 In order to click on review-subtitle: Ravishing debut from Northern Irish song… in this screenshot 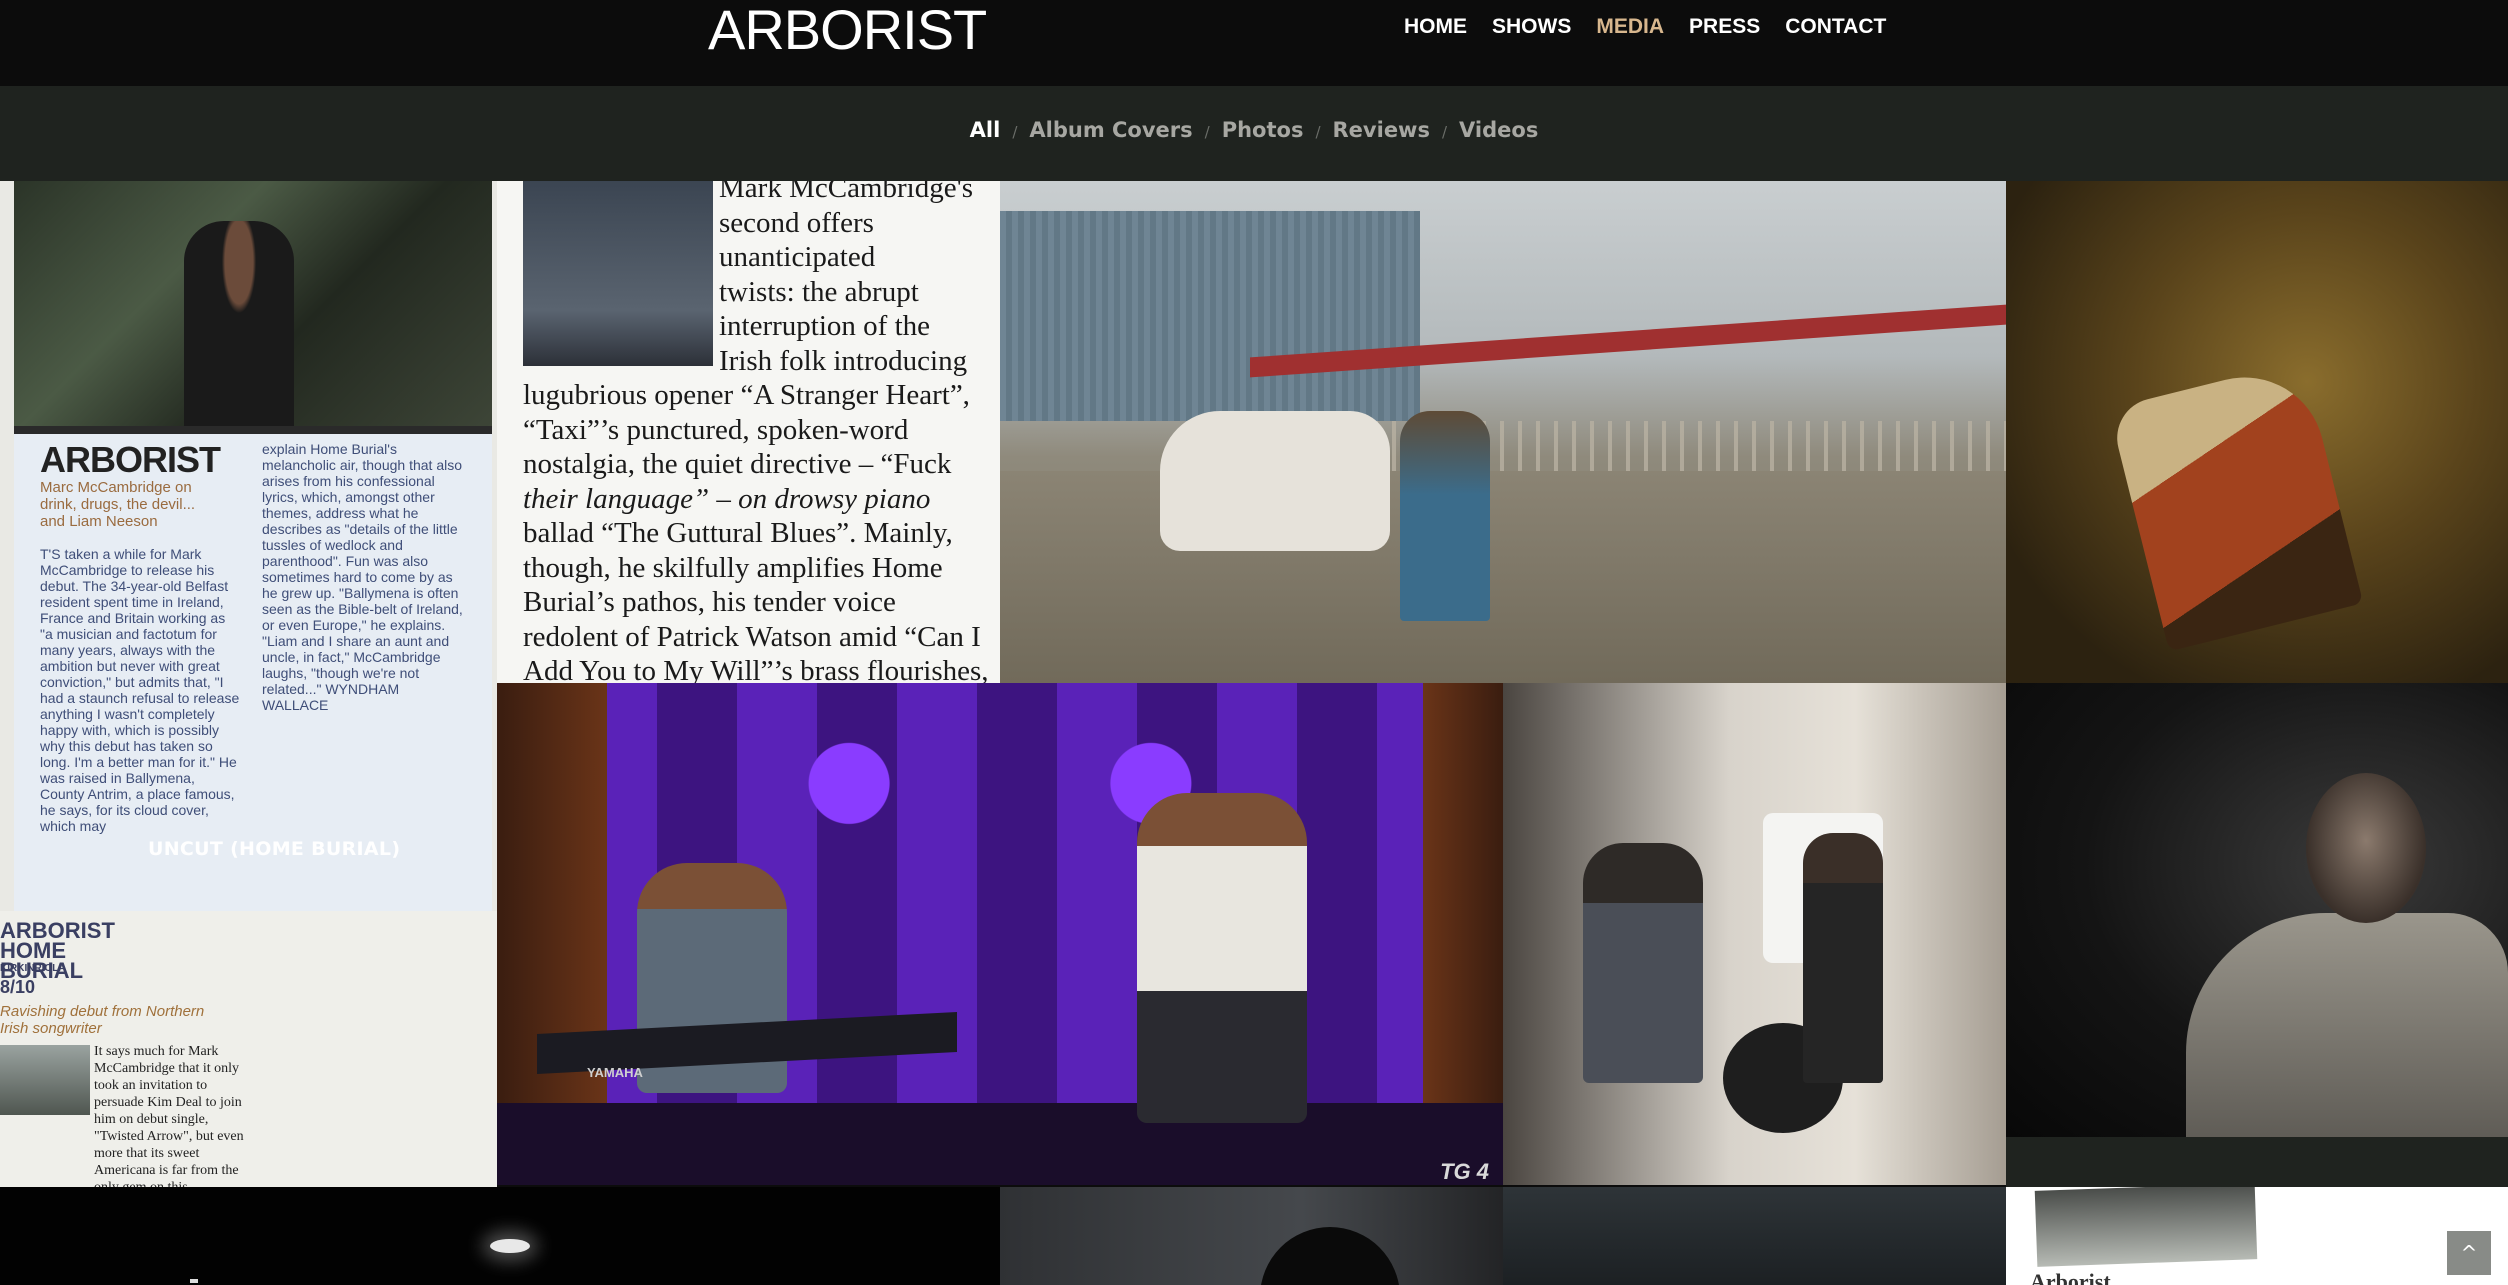, I will do `click(102, 1020)`.